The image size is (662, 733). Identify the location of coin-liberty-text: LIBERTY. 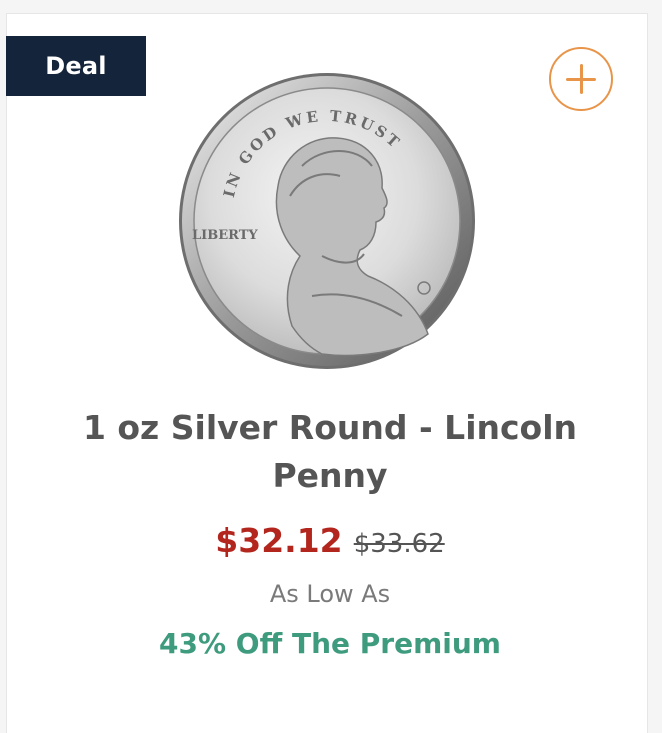
(225, 235).